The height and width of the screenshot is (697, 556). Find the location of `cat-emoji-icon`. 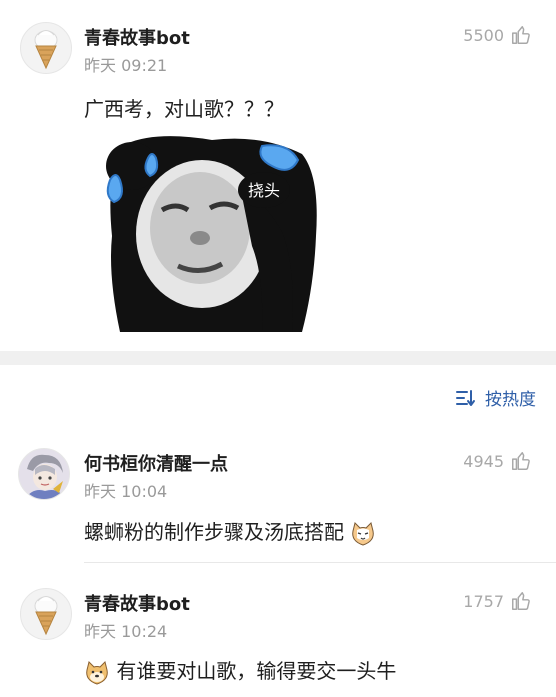

cat-emoji-icon is located at coordinates (363, 533).